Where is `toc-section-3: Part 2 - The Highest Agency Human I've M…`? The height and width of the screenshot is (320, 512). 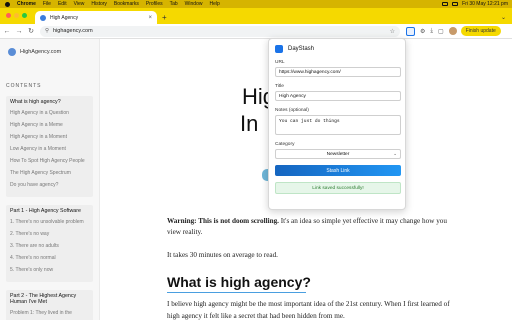 toc-section-3: Part 2 - The Highest Agency Human I've M… is located at coordinates (49, 305).